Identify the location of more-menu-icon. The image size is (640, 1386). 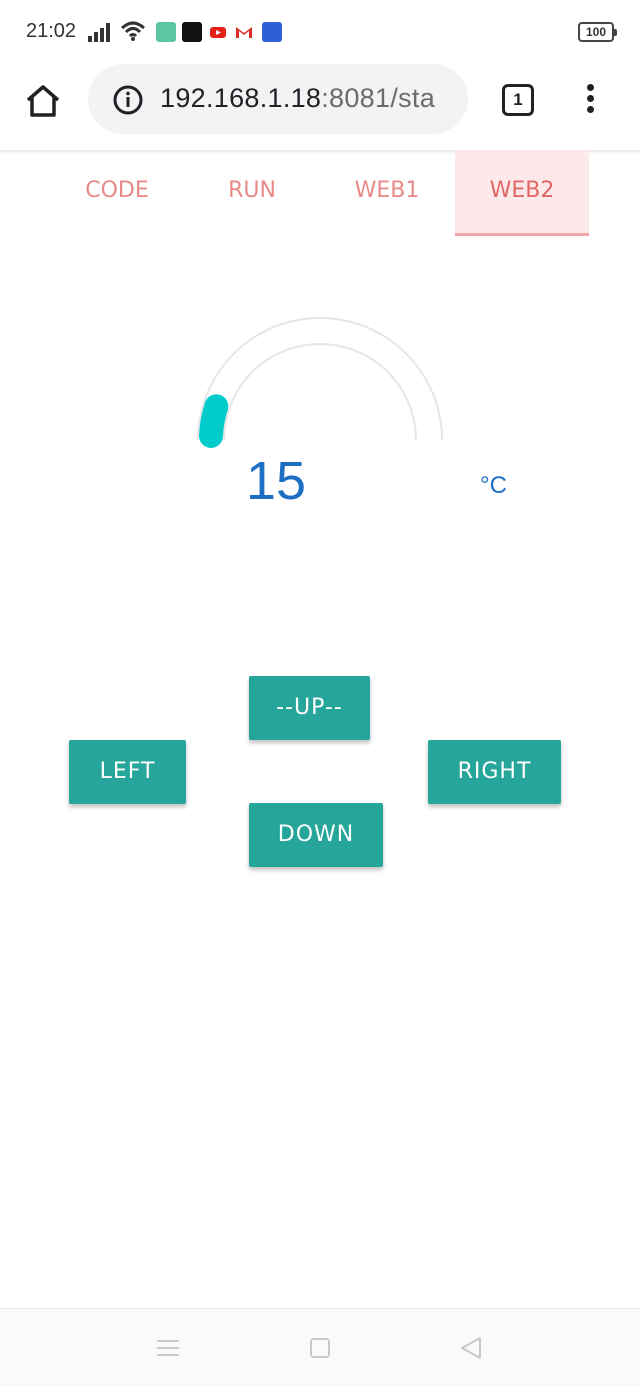
(590, 100).